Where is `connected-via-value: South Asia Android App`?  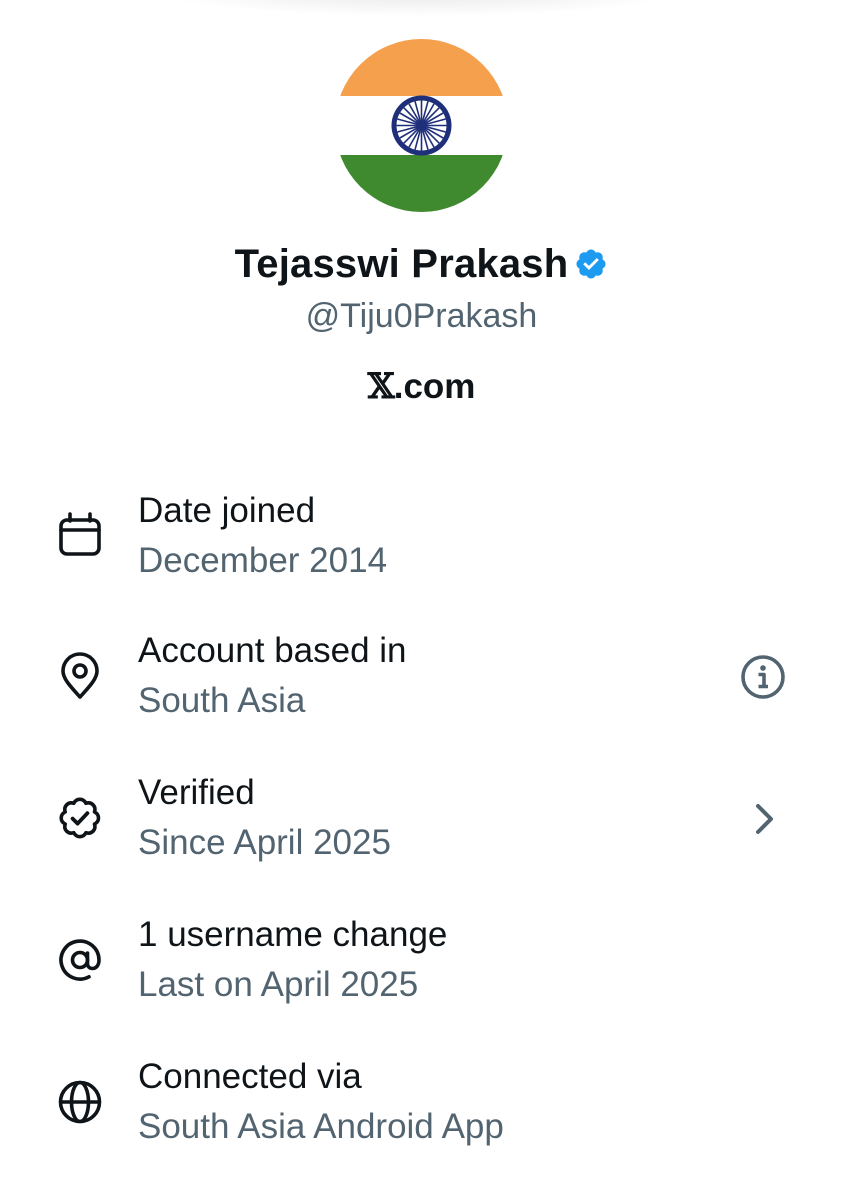
connected-via-value: South Asia Android App is located at coordinates (321, 1126).